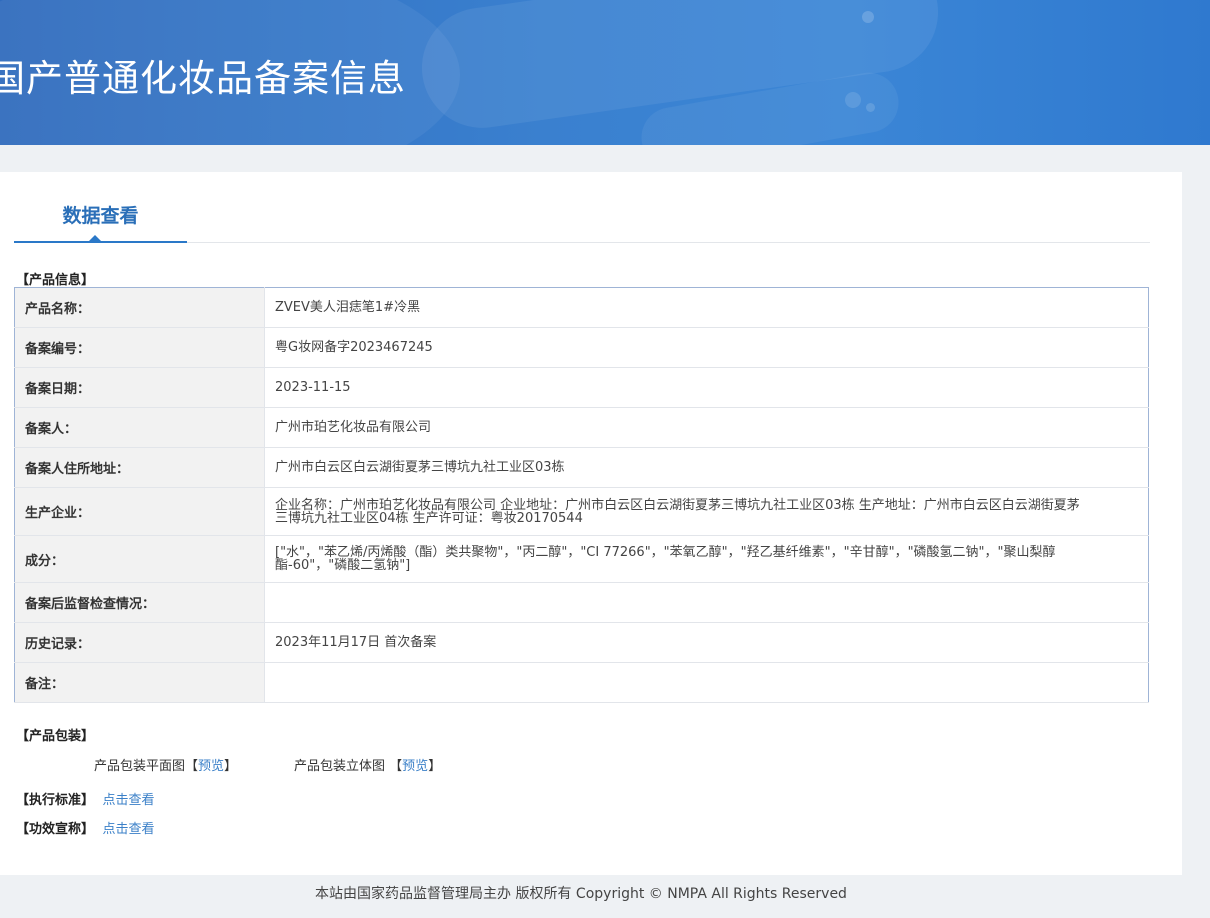 This screenshot has width=1210, height=918. What do you see at coordinates (706, 387) in the screenshot?
I see `field-value: 2023-11-15` at bounding box center [706, 387].